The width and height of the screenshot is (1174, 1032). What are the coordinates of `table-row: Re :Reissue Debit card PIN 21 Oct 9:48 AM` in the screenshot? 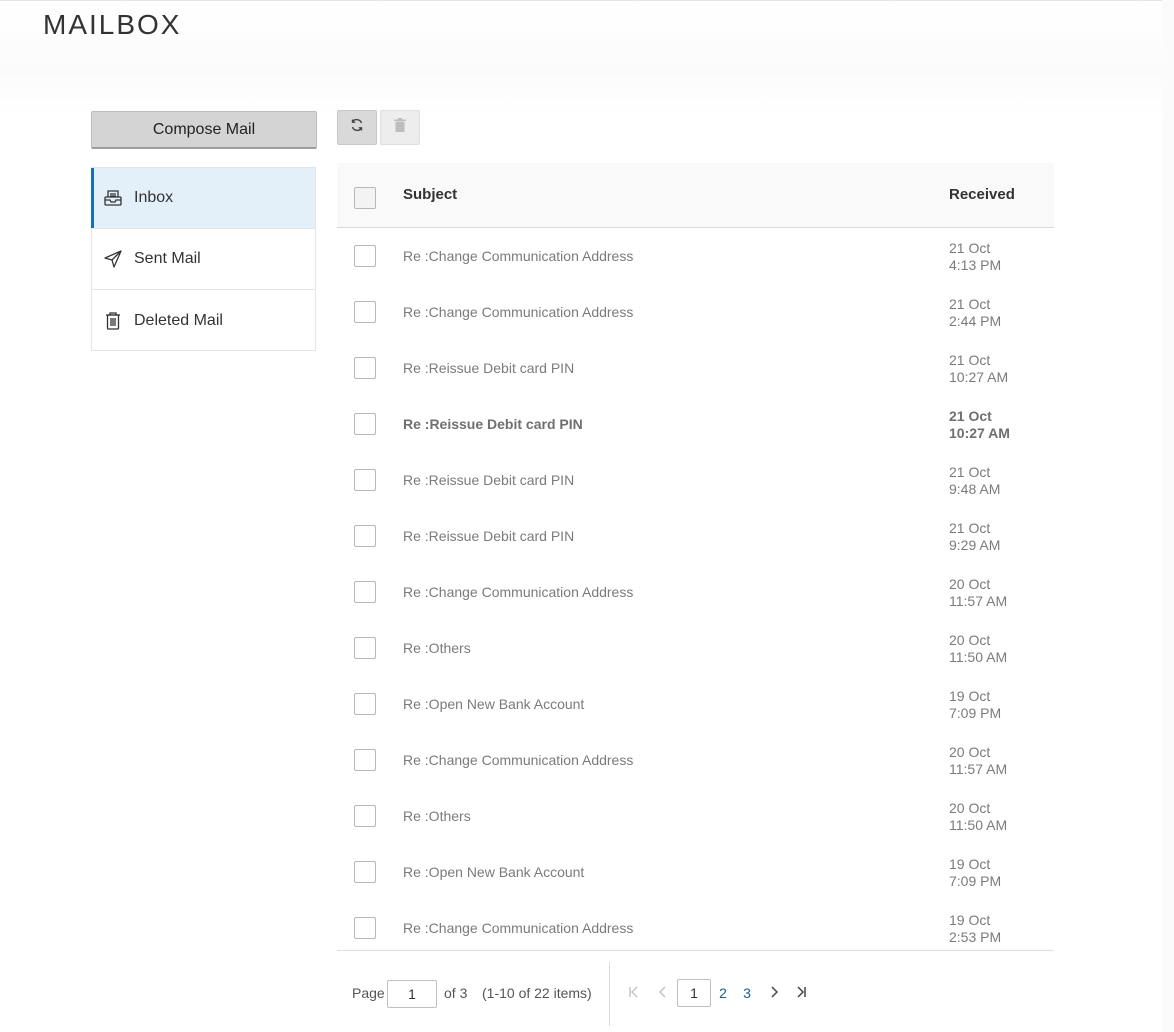 It's located at (695, 480).